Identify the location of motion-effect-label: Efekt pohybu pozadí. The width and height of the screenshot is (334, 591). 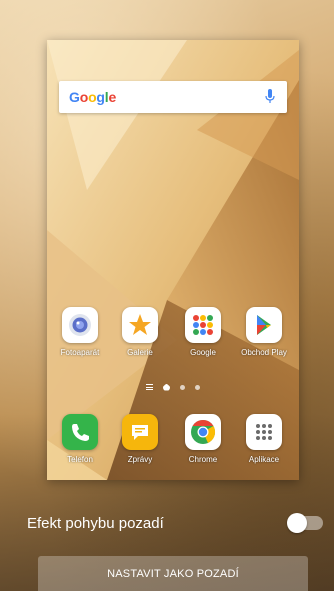
(95, 523).